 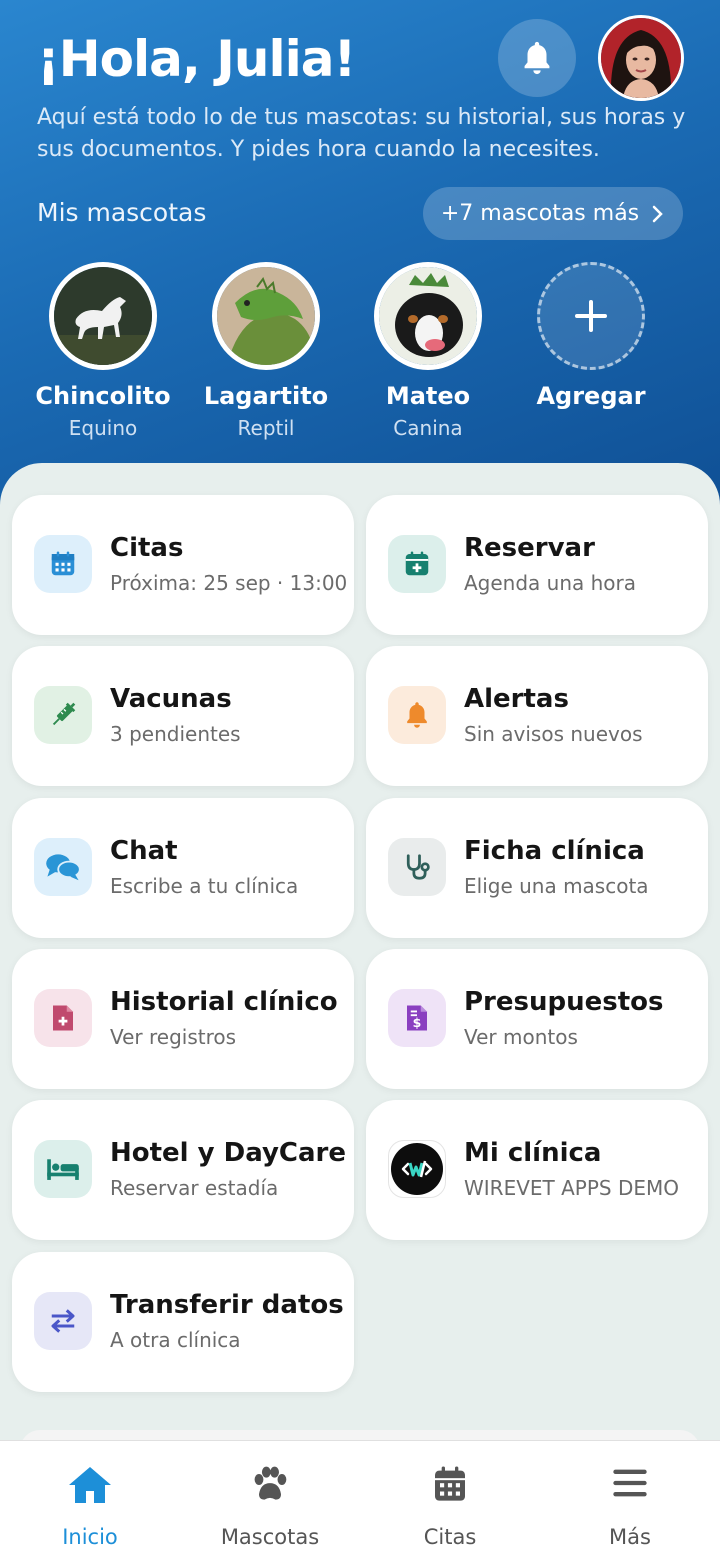 I want to click on card-subtitle: A otra clínica, so click(x=175, y=1340).